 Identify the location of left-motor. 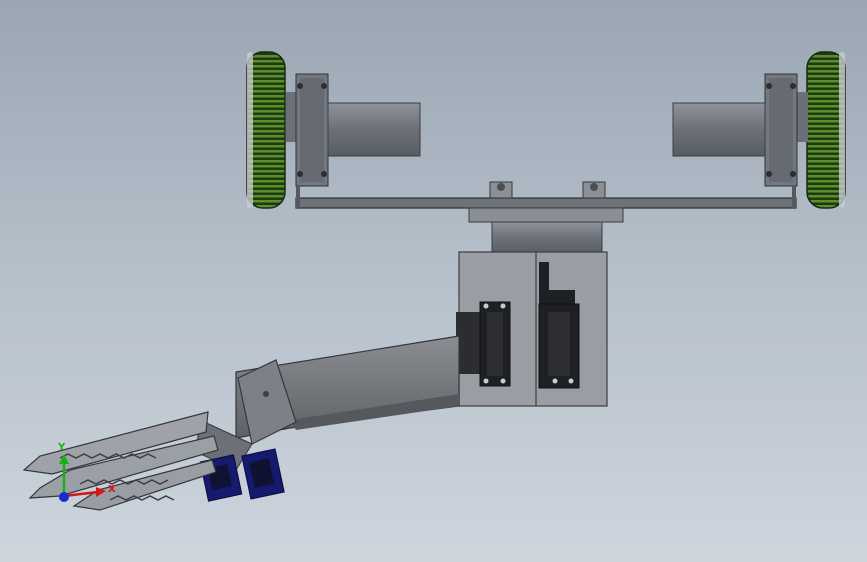
(353, 130).